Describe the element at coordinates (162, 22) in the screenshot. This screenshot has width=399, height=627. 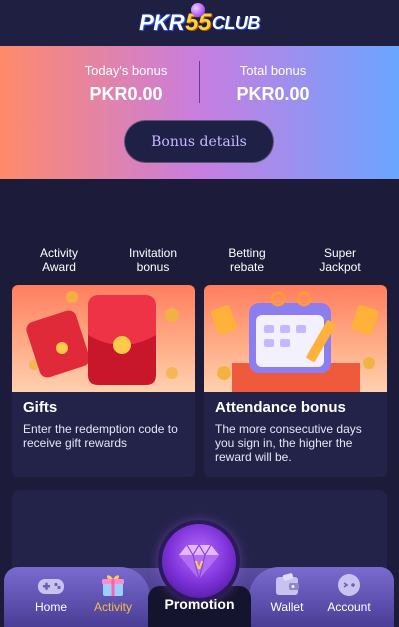
I see `logo-text-pkr: PKR` at that location.